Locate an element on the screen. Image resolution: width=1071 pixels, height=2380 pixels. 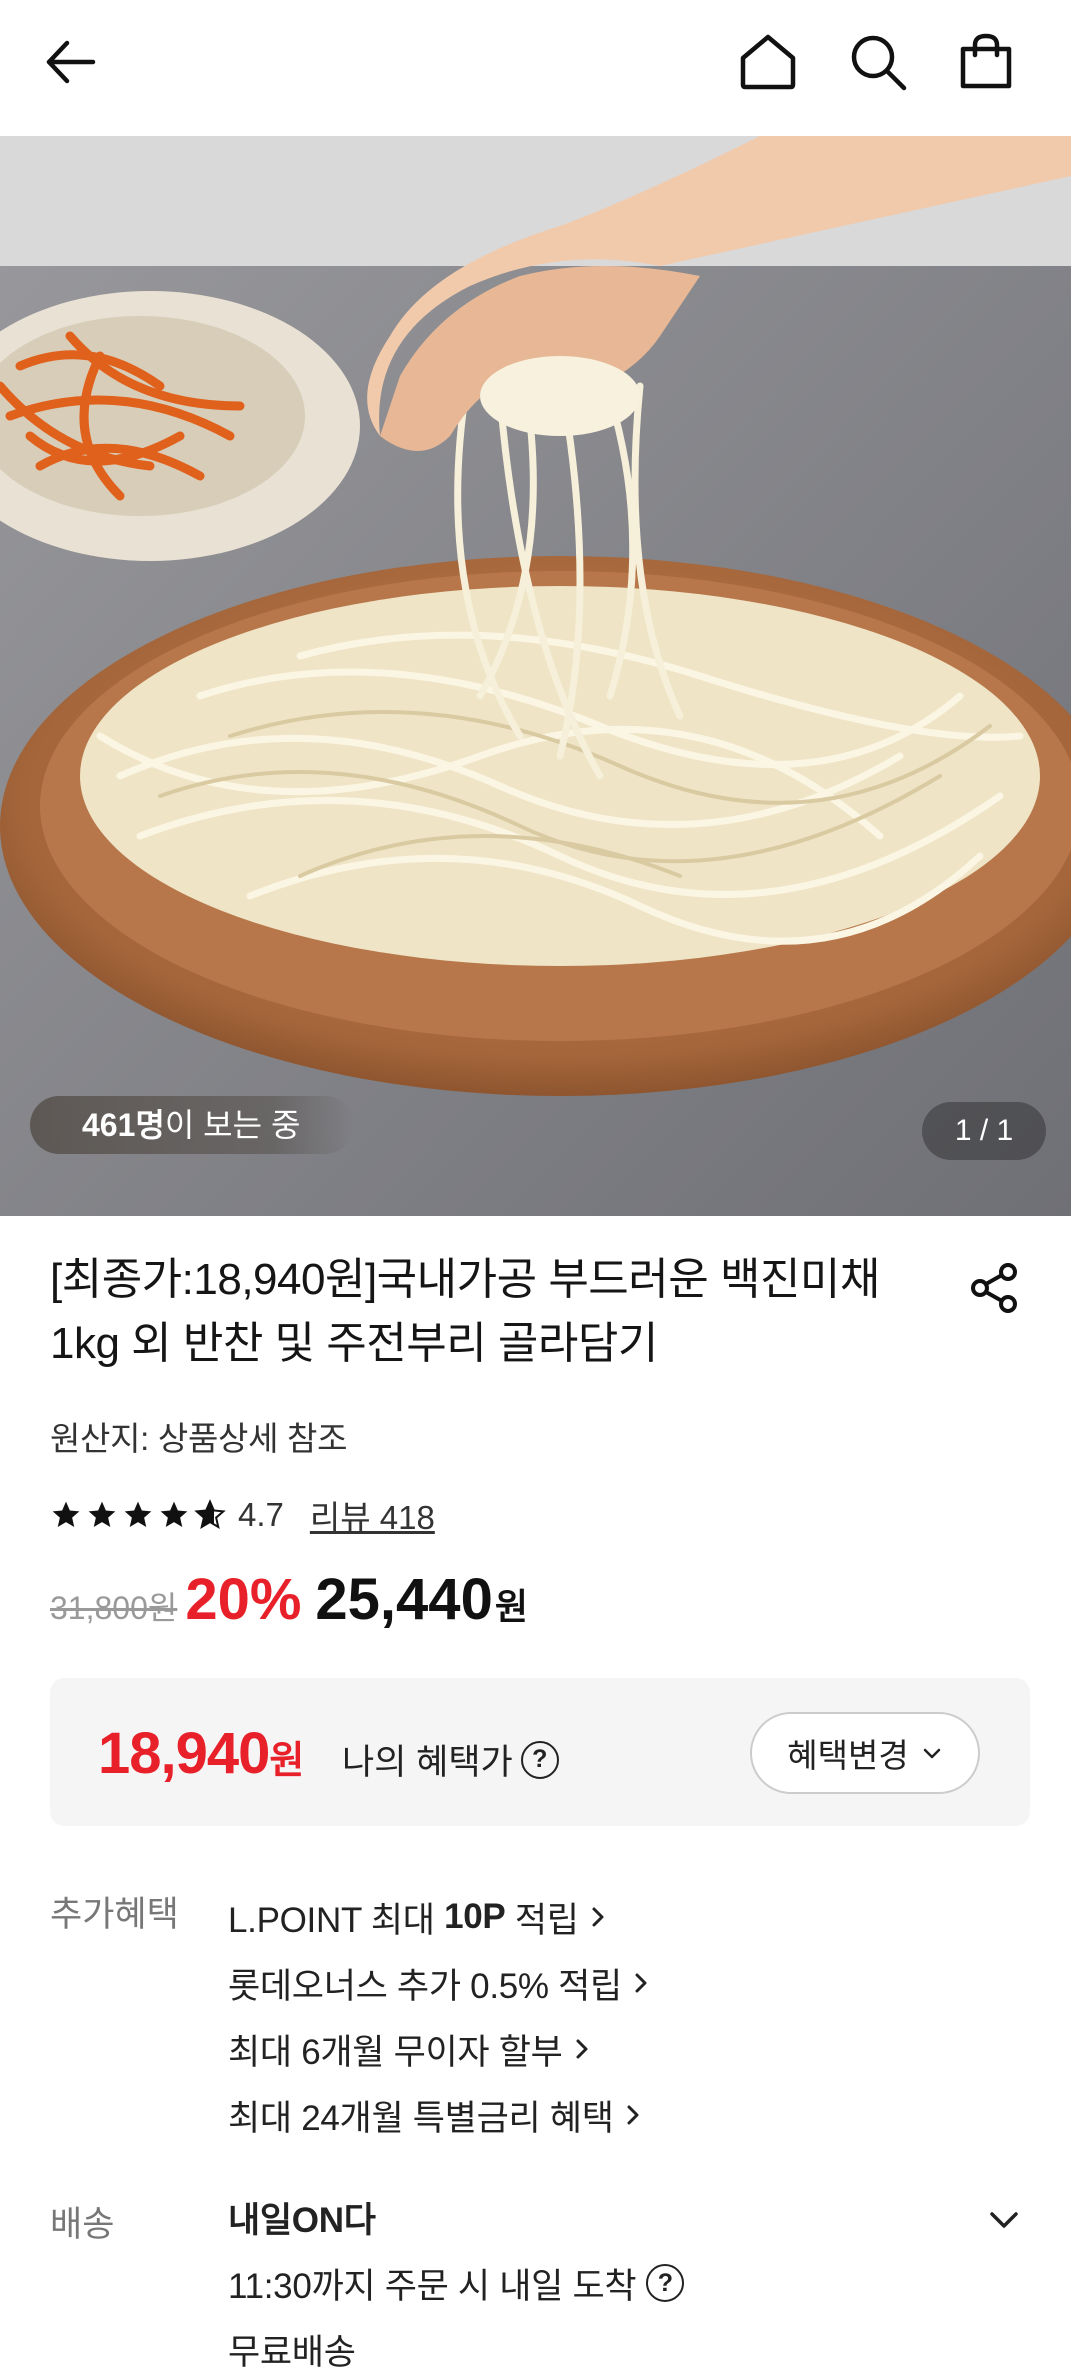
rating-stars is located at coordinates (138, 1515).